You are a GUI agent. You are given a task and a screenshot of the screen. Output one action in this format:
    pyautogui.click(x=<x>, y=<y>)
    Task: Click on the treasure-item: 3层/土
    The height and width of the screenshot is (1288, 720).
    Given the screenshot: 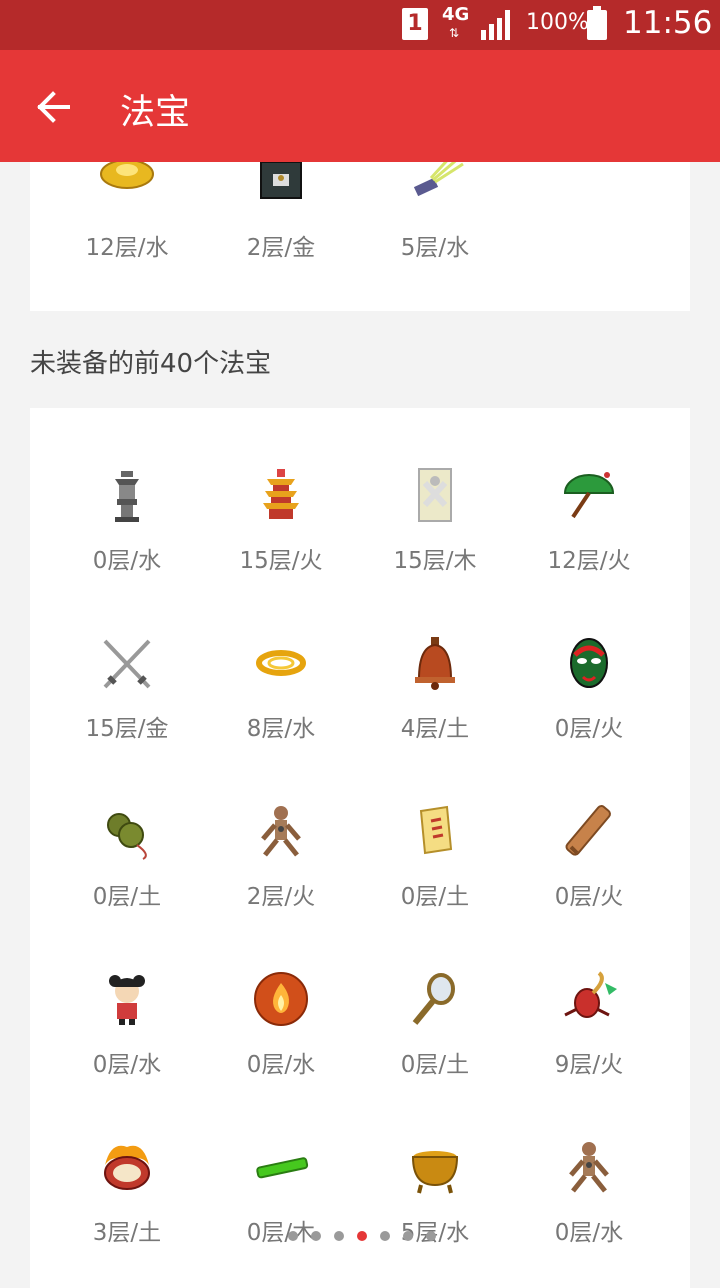 What is the action you would take?
    pyautogui.click(x=127, y=1212)
    